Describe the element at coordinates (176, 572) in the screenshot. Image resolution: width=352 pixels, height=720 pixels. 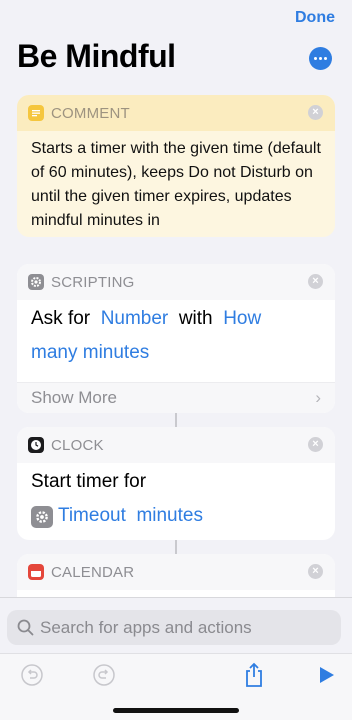
I see `calendar-header: CALENDAR ×` at that location.